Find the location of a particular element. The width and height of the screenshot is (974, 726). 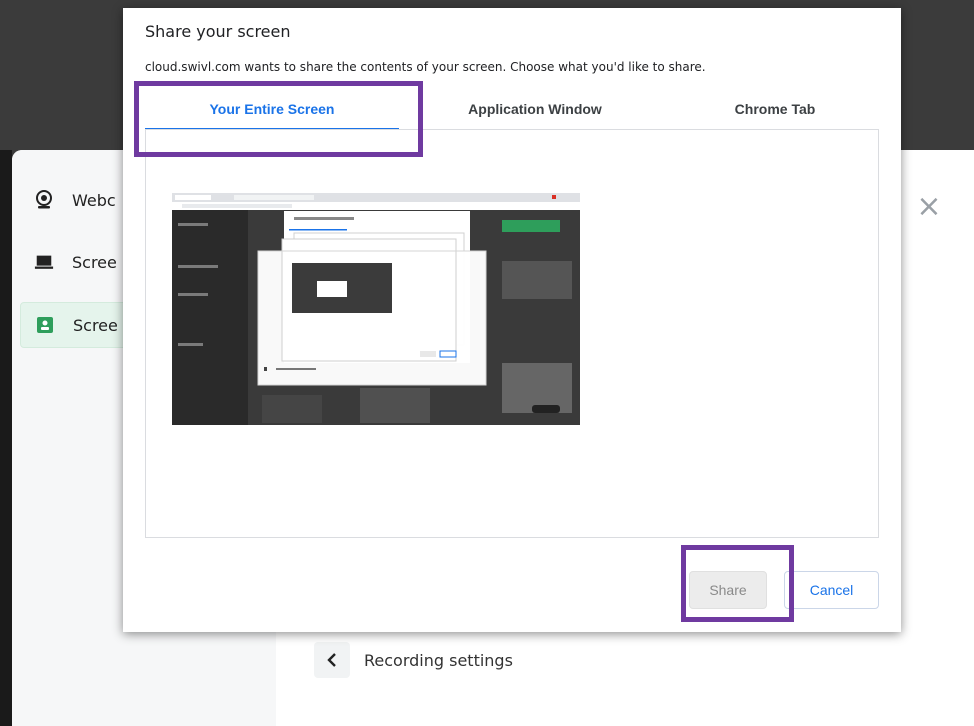

cancel-button: Cancel is located at coordinates (831, 590).